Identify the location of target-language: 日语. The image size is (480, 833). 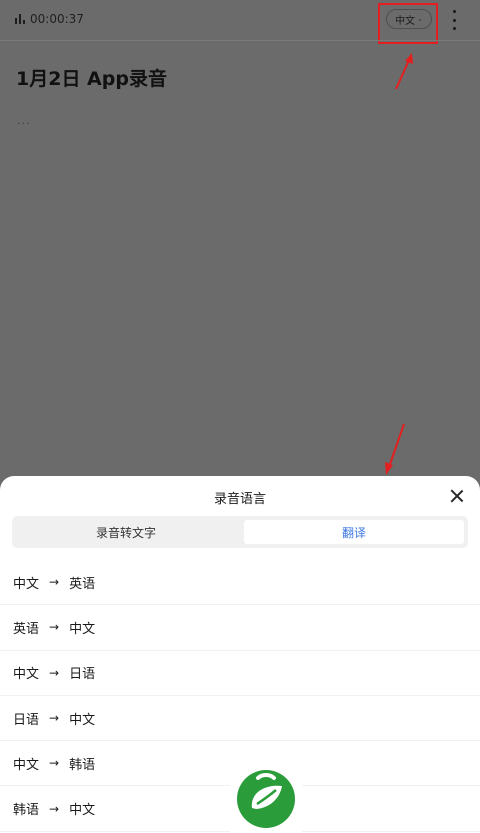
(82, 675).